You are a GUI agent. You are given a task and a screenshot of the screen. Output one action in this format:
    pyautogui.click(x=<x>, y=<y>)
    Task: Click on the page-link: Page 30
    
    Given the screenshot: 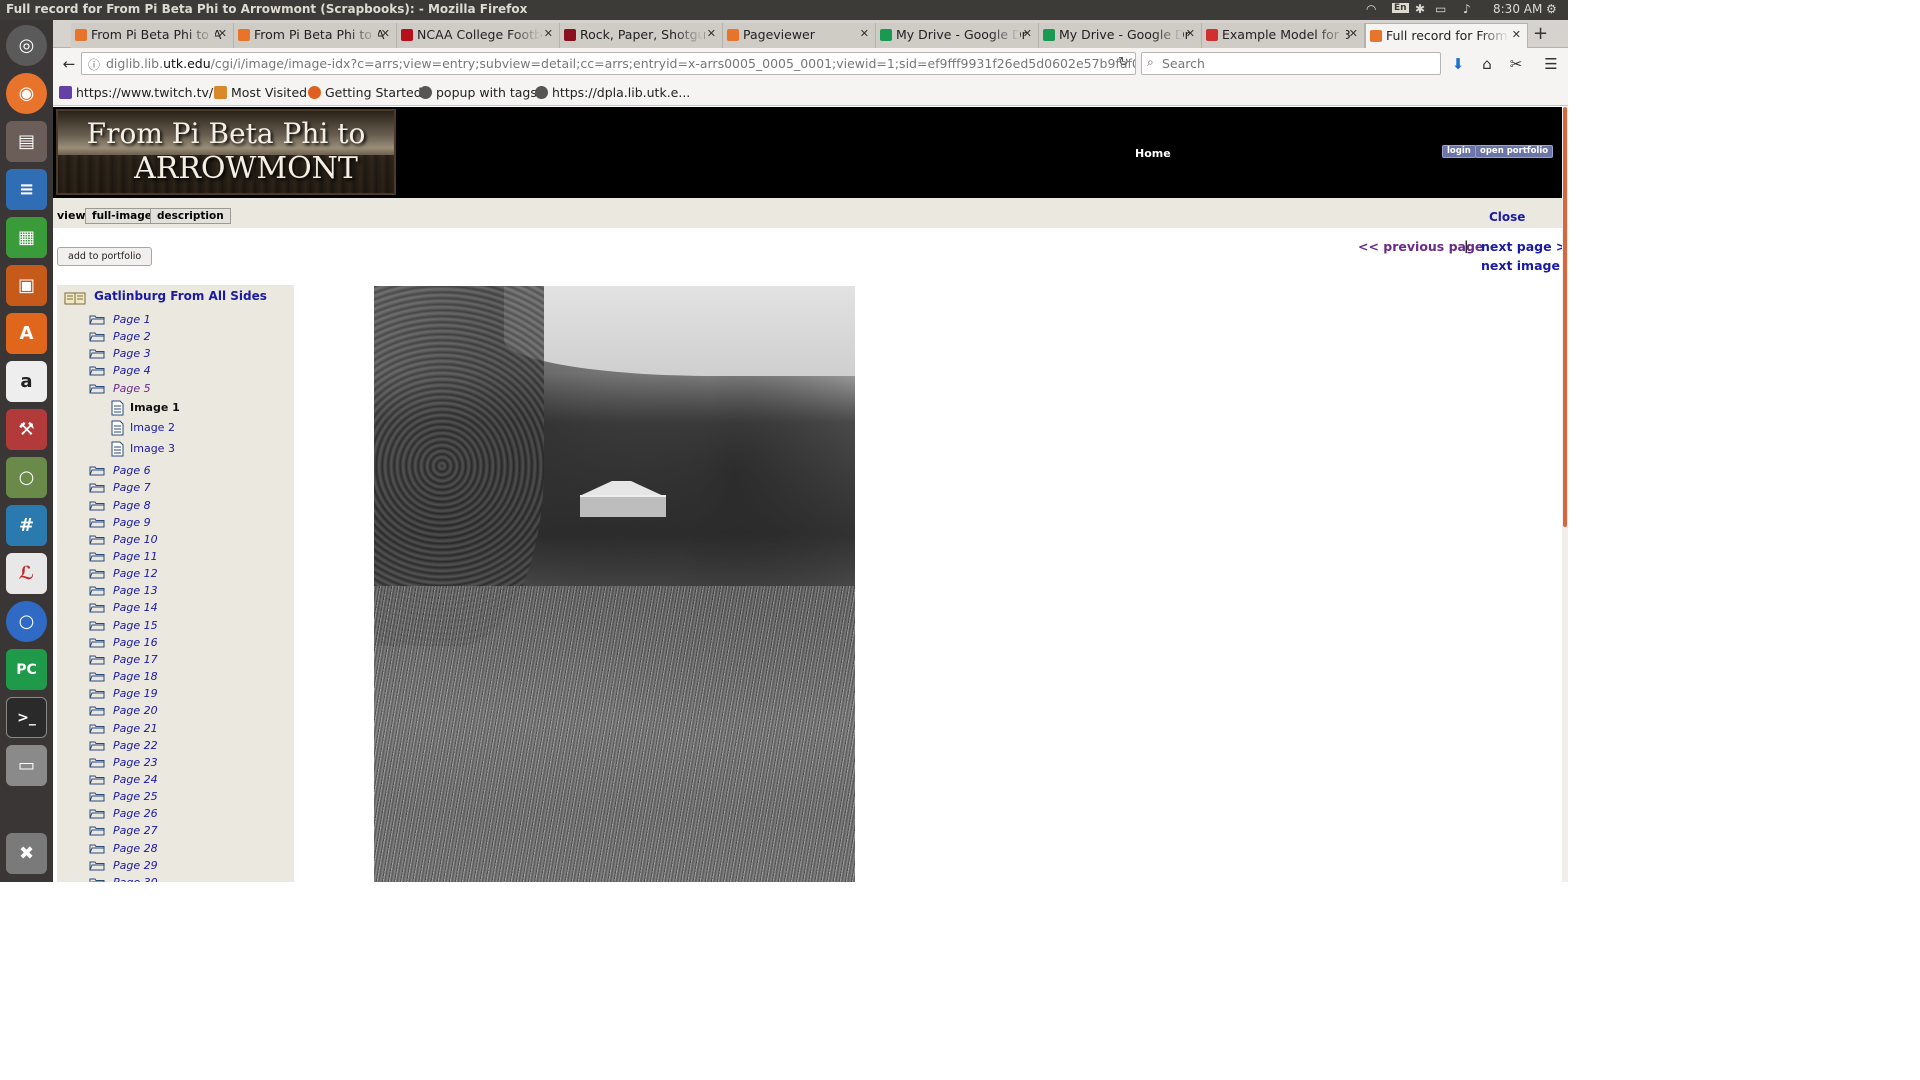 What is the action you would take?
    pyautogui.click(x=135, y=879)
    